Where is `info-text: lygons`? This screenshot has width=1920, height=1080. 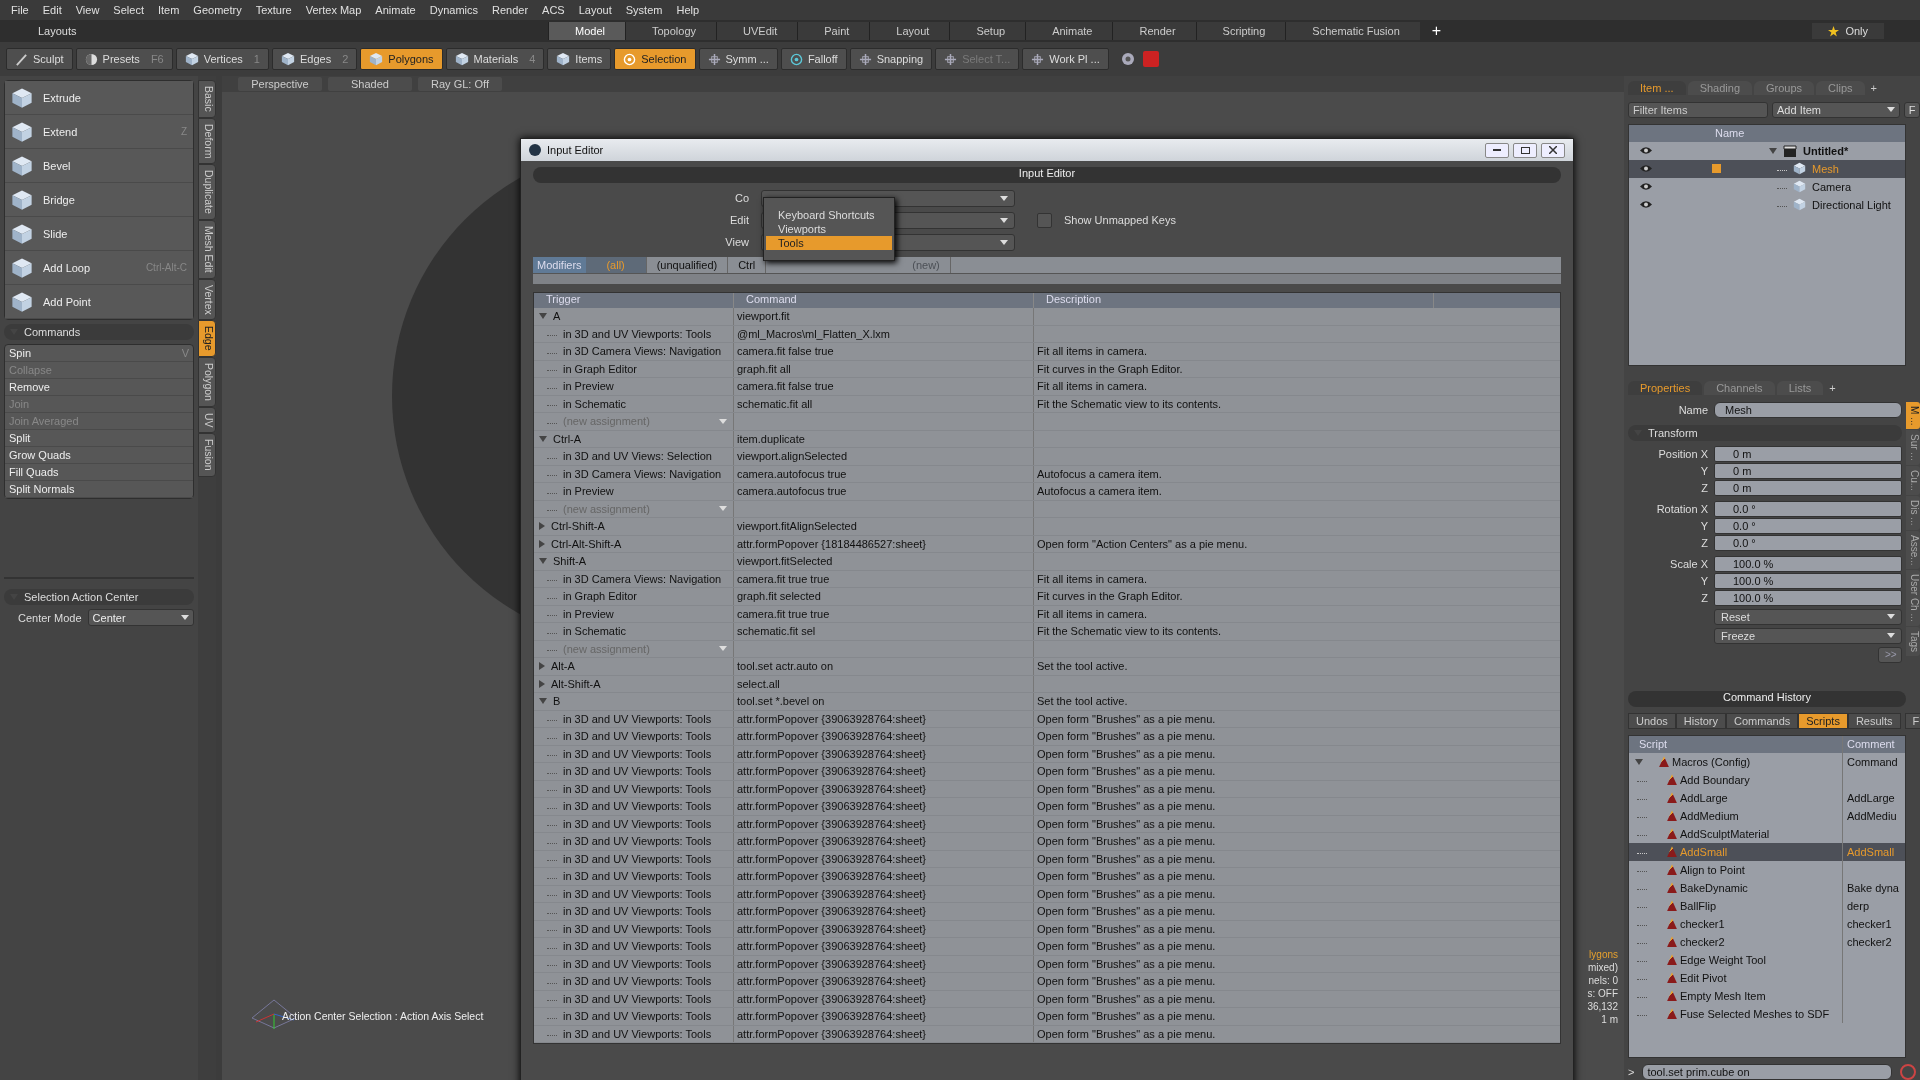 info-text: lygons is located at coordinates (1603, 954).